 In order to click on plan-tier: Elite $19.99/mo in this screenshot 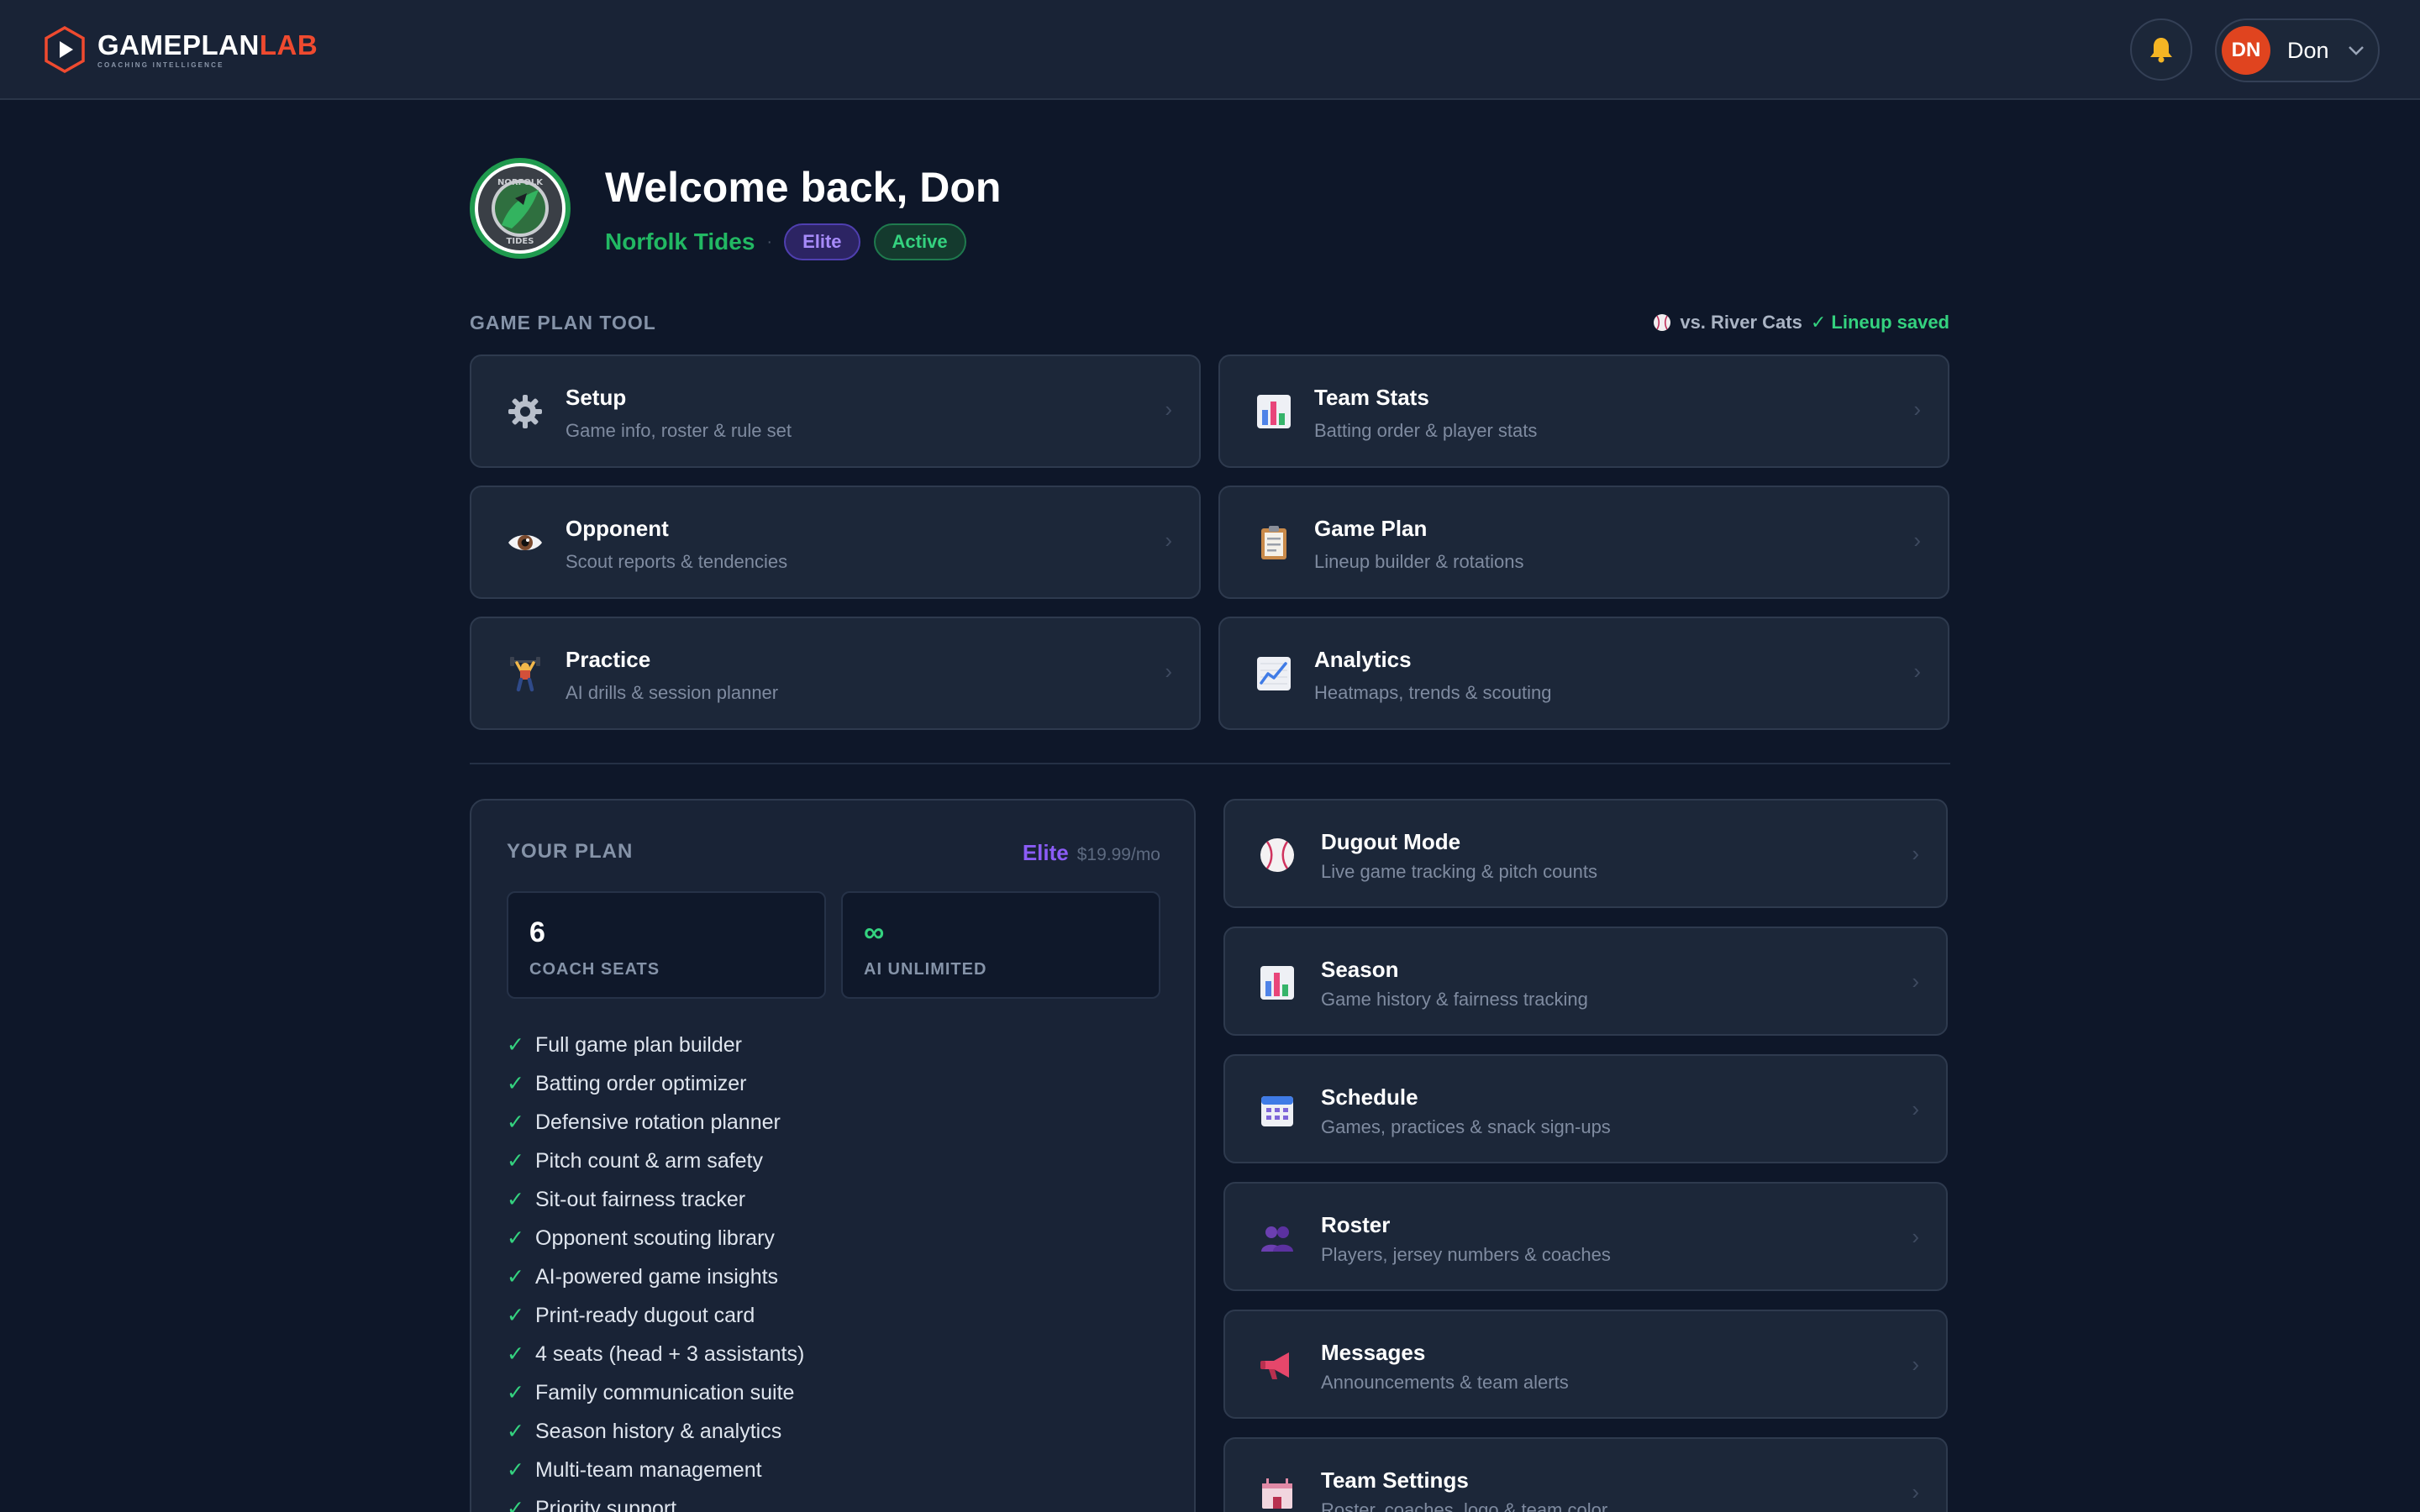, I will do `click(1091, 853)`.